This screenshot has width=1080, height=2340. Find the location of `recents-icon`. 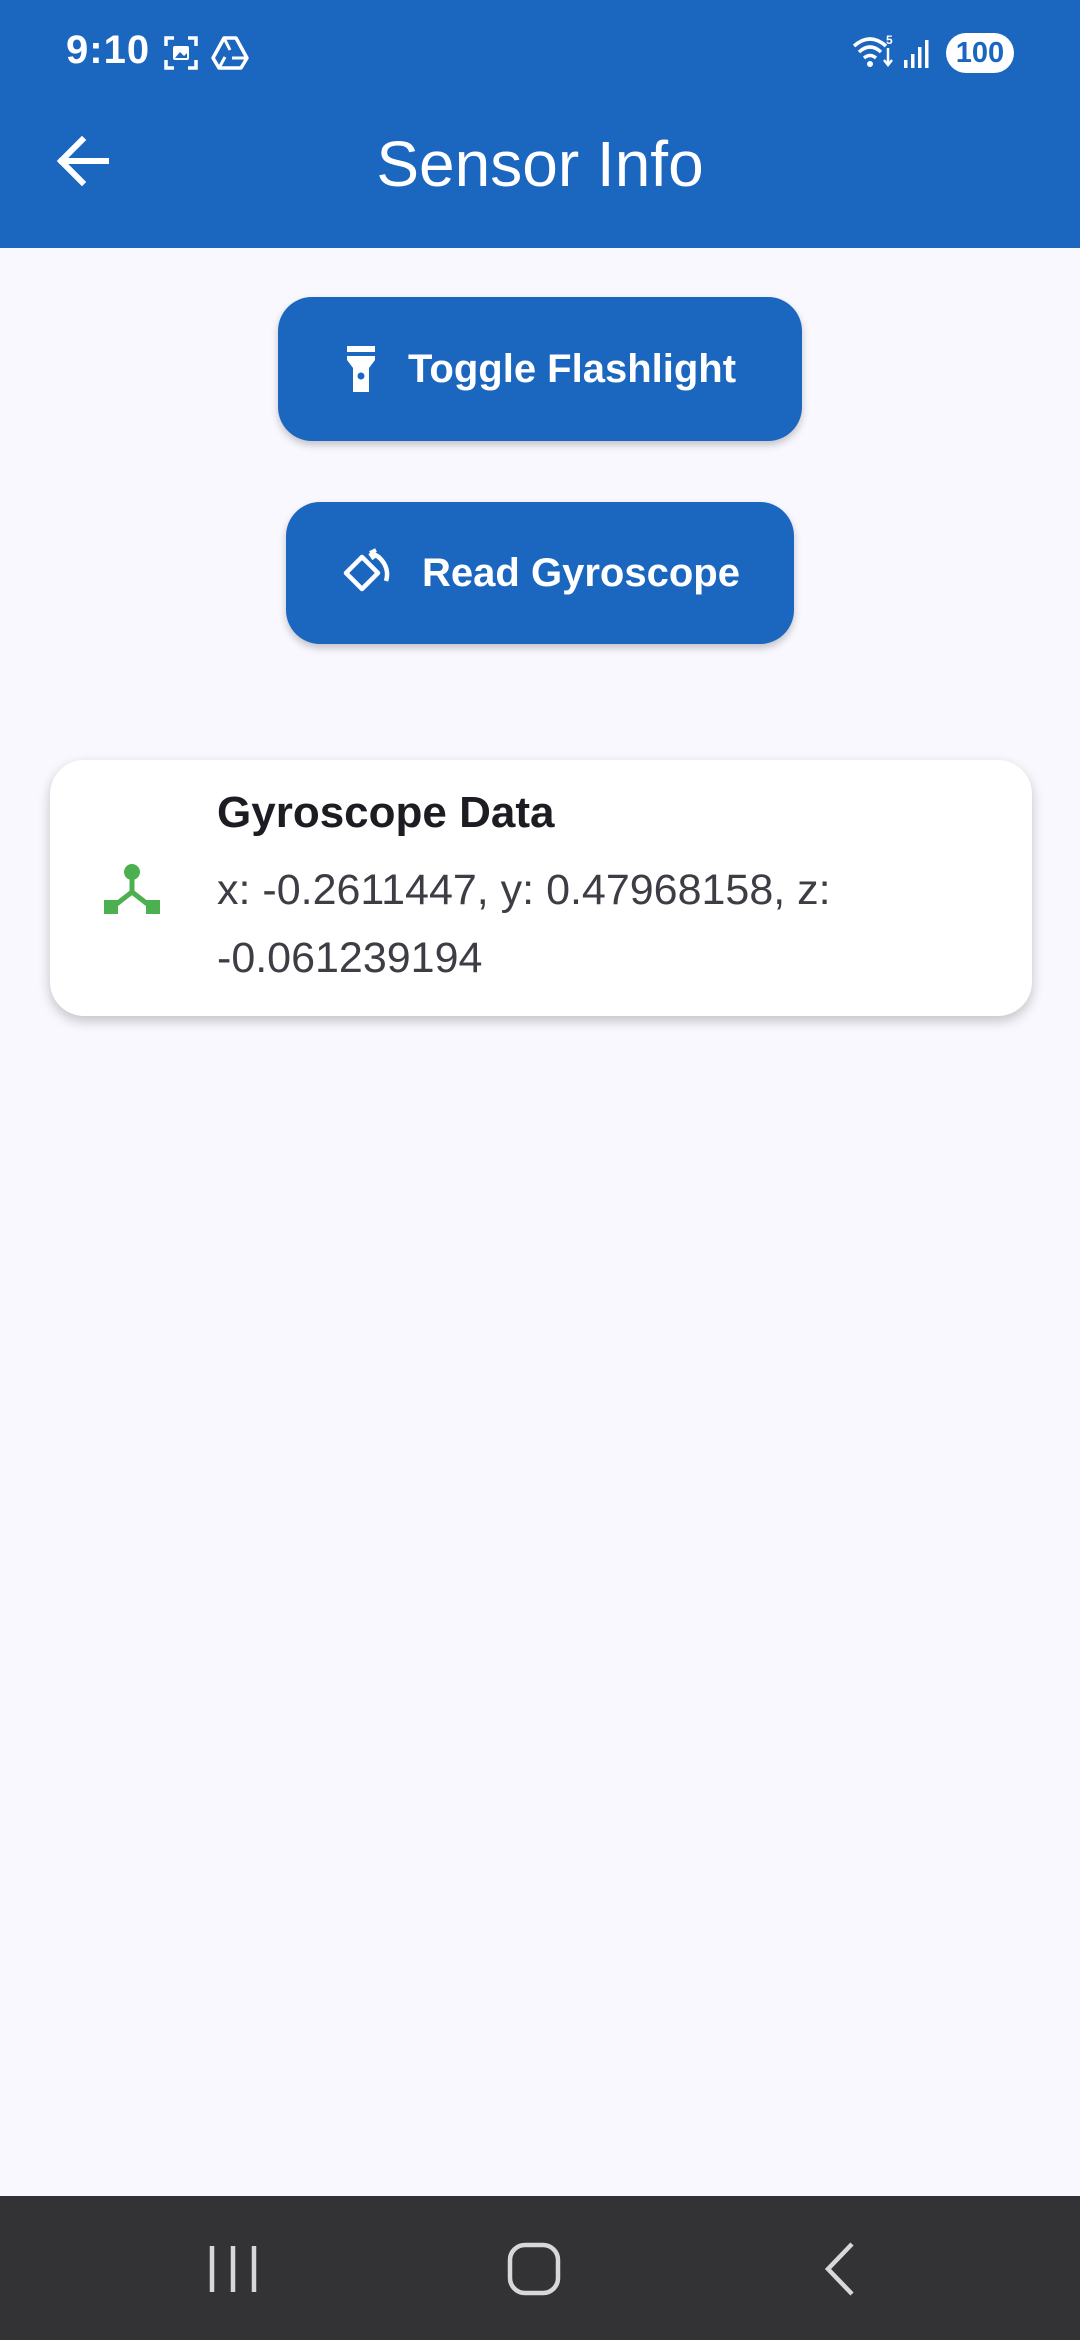

recents-icon is located at coordinates (233, 2269).